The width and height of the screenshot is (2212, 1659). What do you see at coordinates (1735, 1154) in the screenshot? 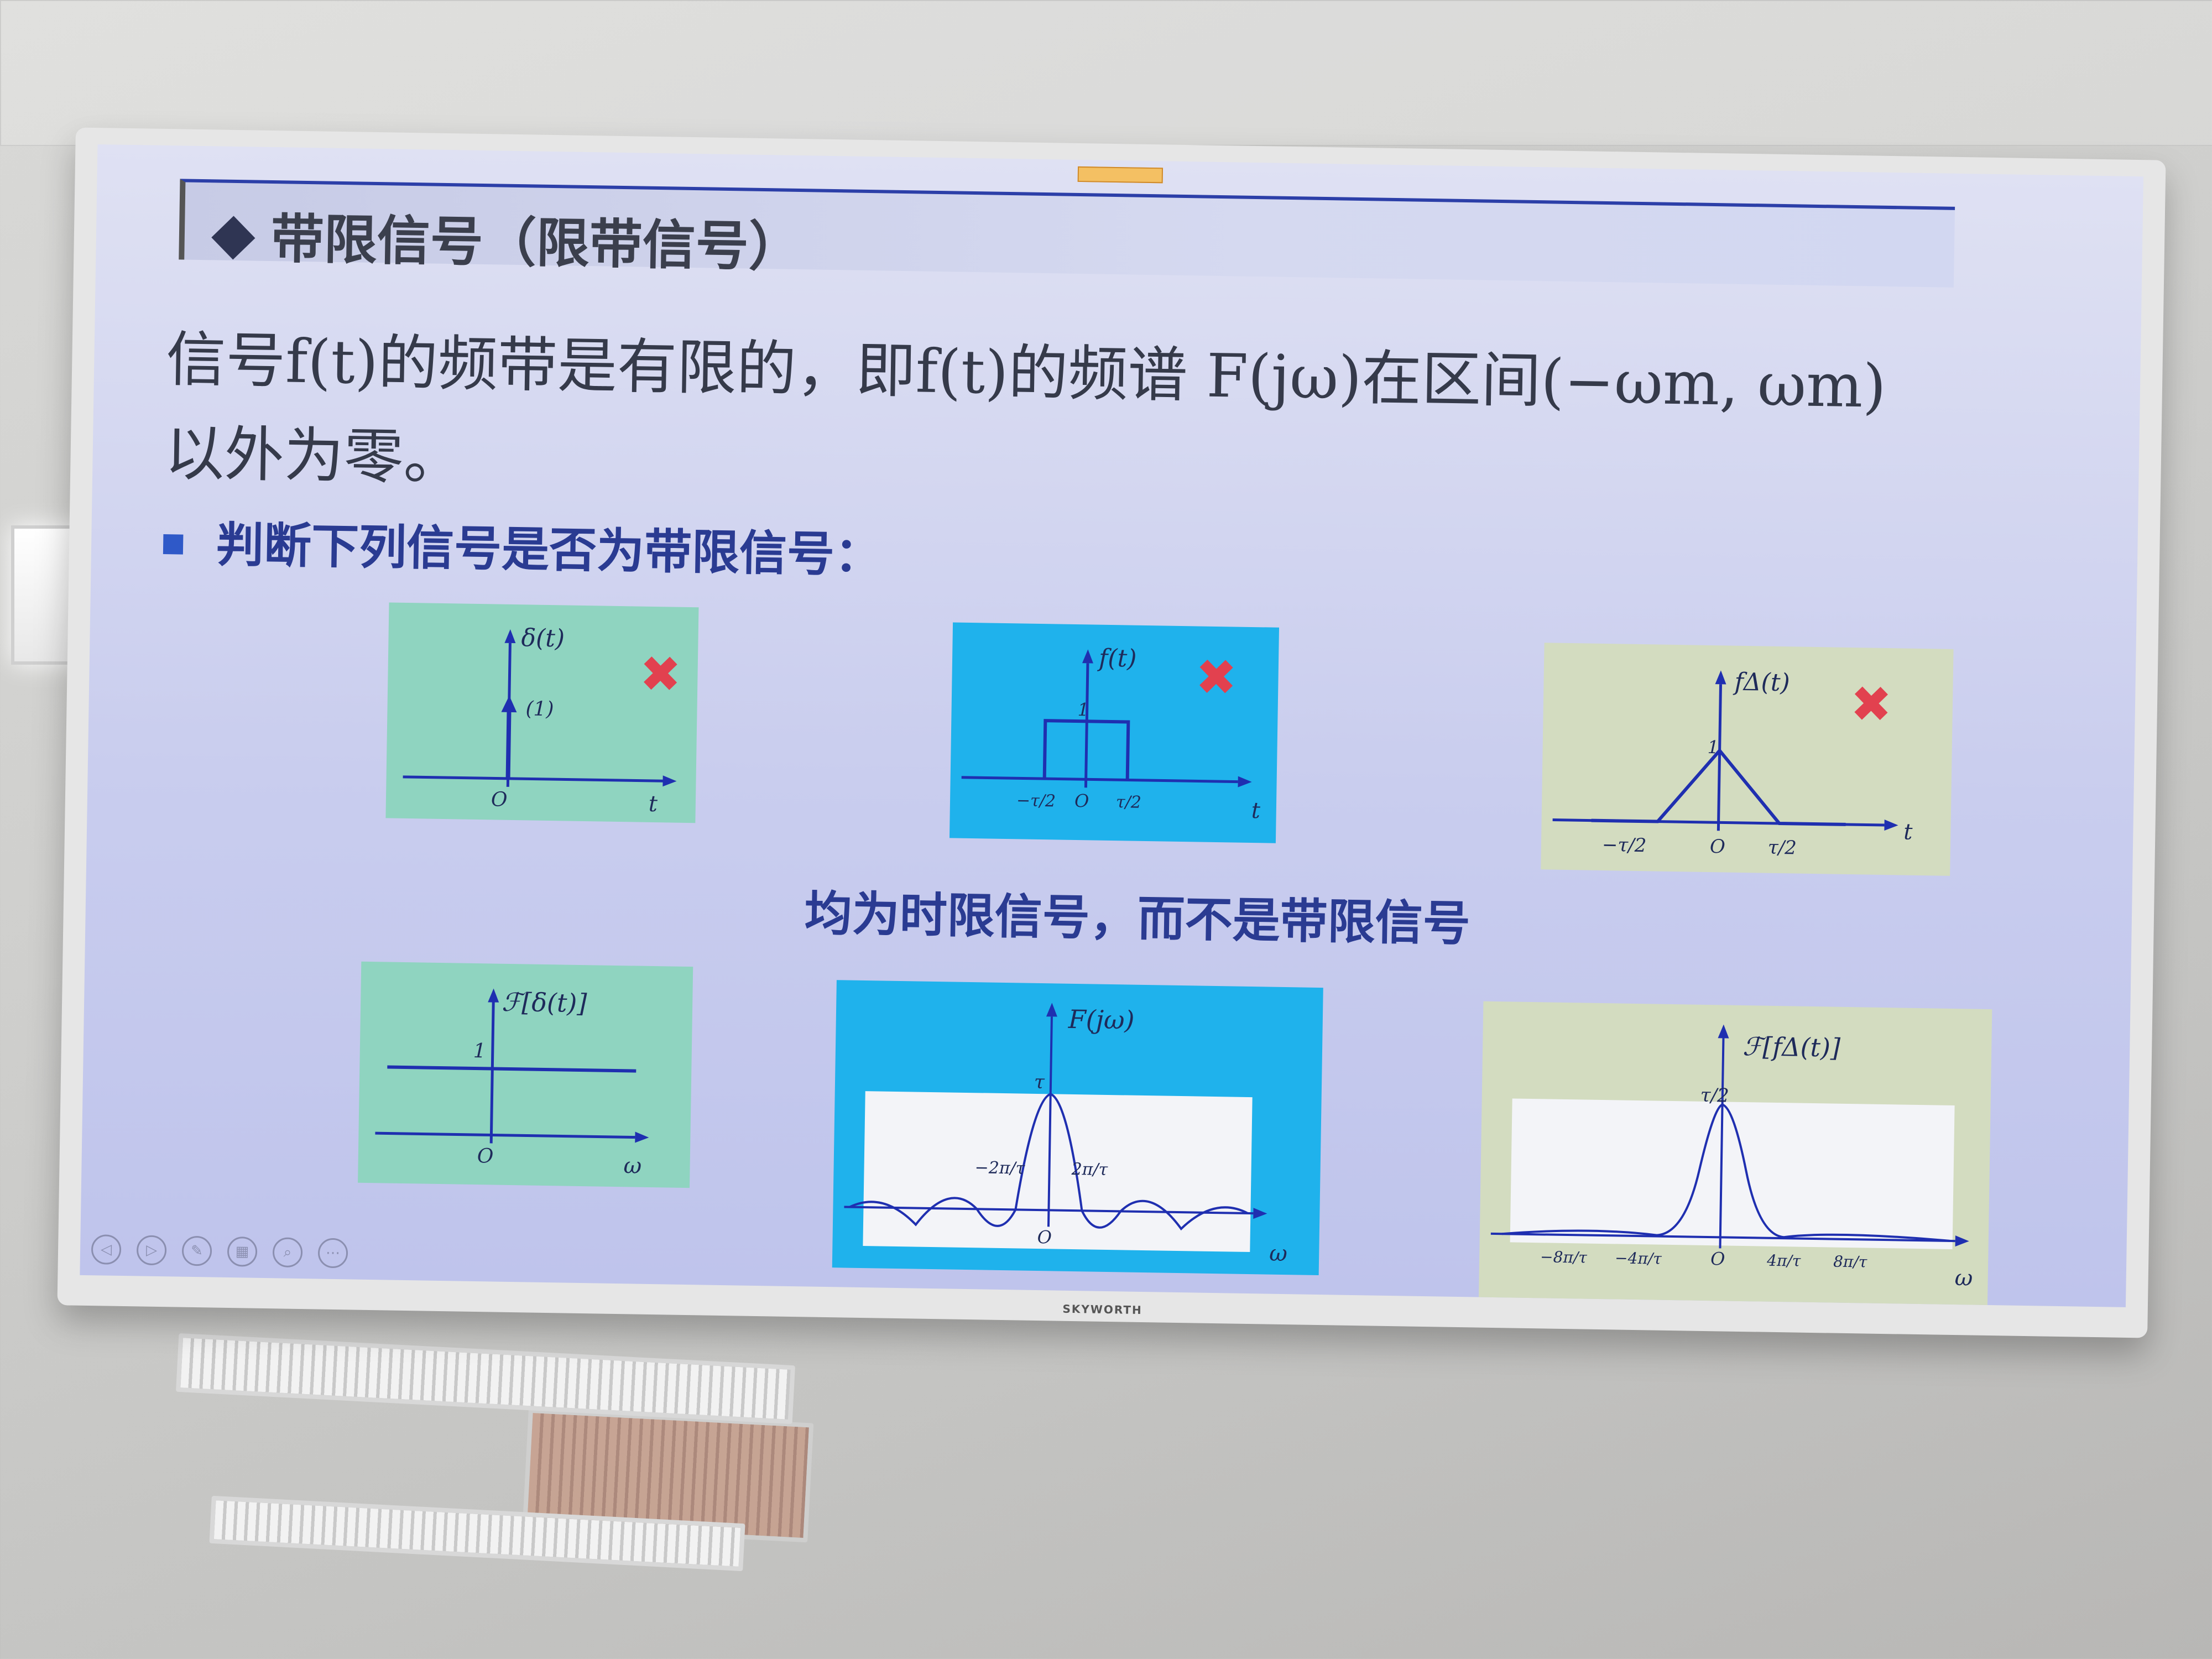
I see `panel-sinc2-spectrum: ℱ[fΔ(t)] τ/2 −8π/τ −4π/τ O 4π/τ 8π/τ ω` at bounding box center [1735, 1154].